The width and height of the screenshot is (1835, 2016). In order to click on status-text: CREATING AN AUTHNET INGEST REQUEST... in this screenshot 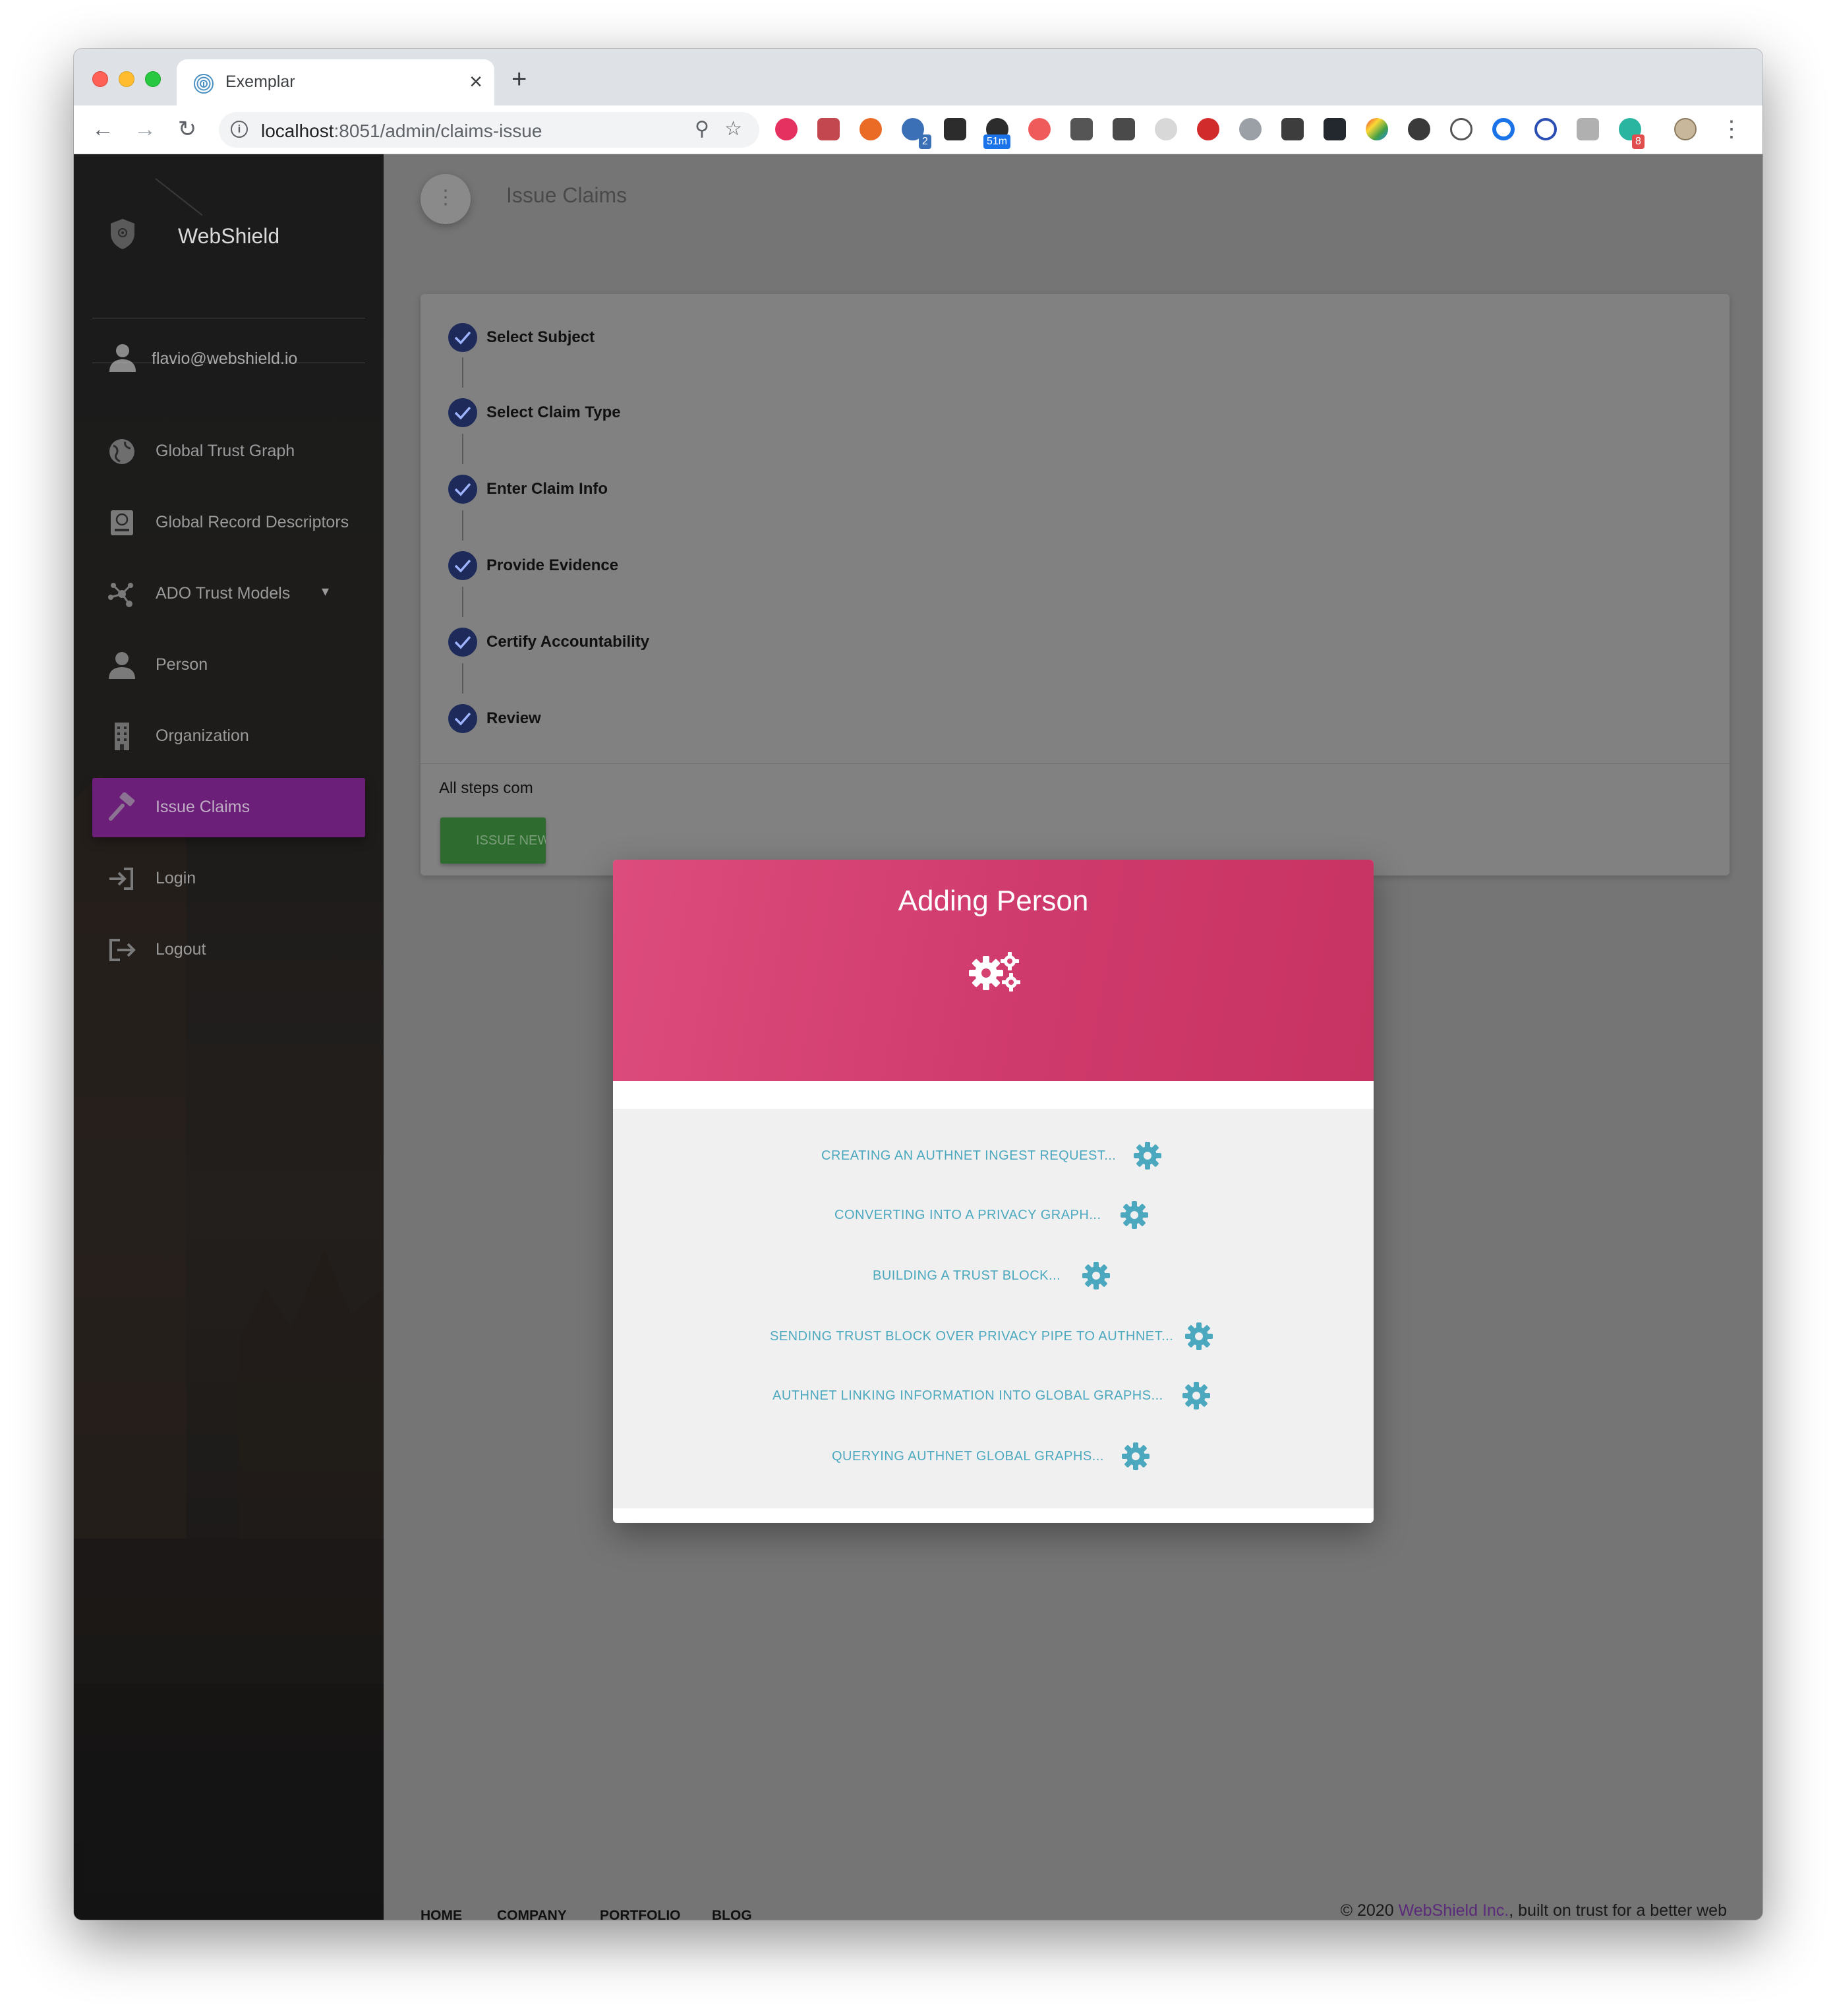, I will do `click(969, 1155)`.